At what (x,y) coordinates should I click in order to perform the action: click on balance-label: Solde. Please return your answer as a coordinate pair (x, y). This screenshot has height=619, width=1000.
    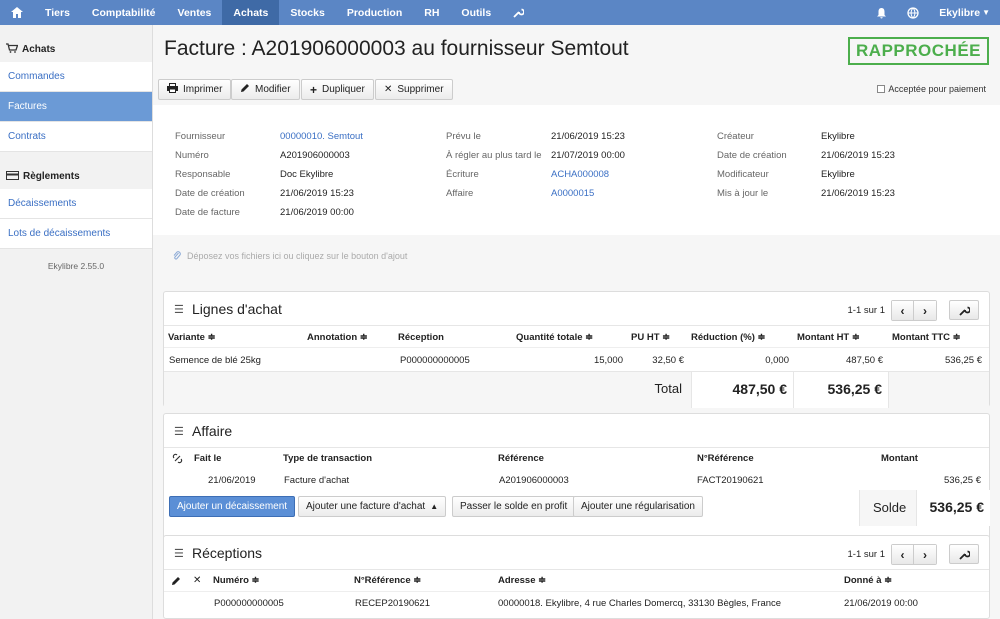
    Looking at the image, I should click on (890, 507).